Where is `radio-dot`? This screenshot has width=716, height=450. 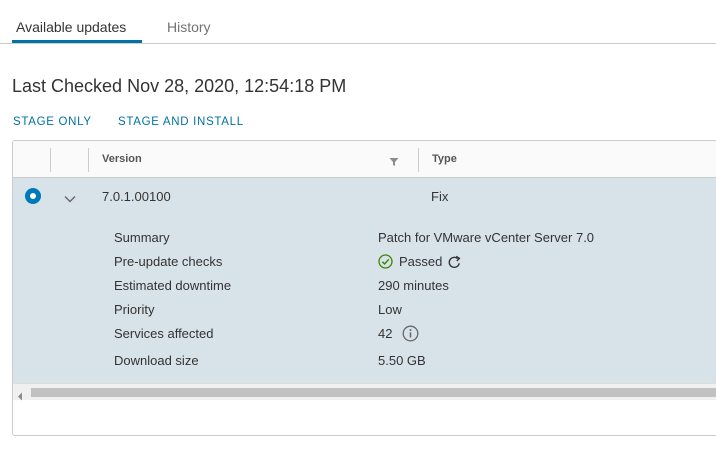
radio-dot is located at coordinates (33, 196).